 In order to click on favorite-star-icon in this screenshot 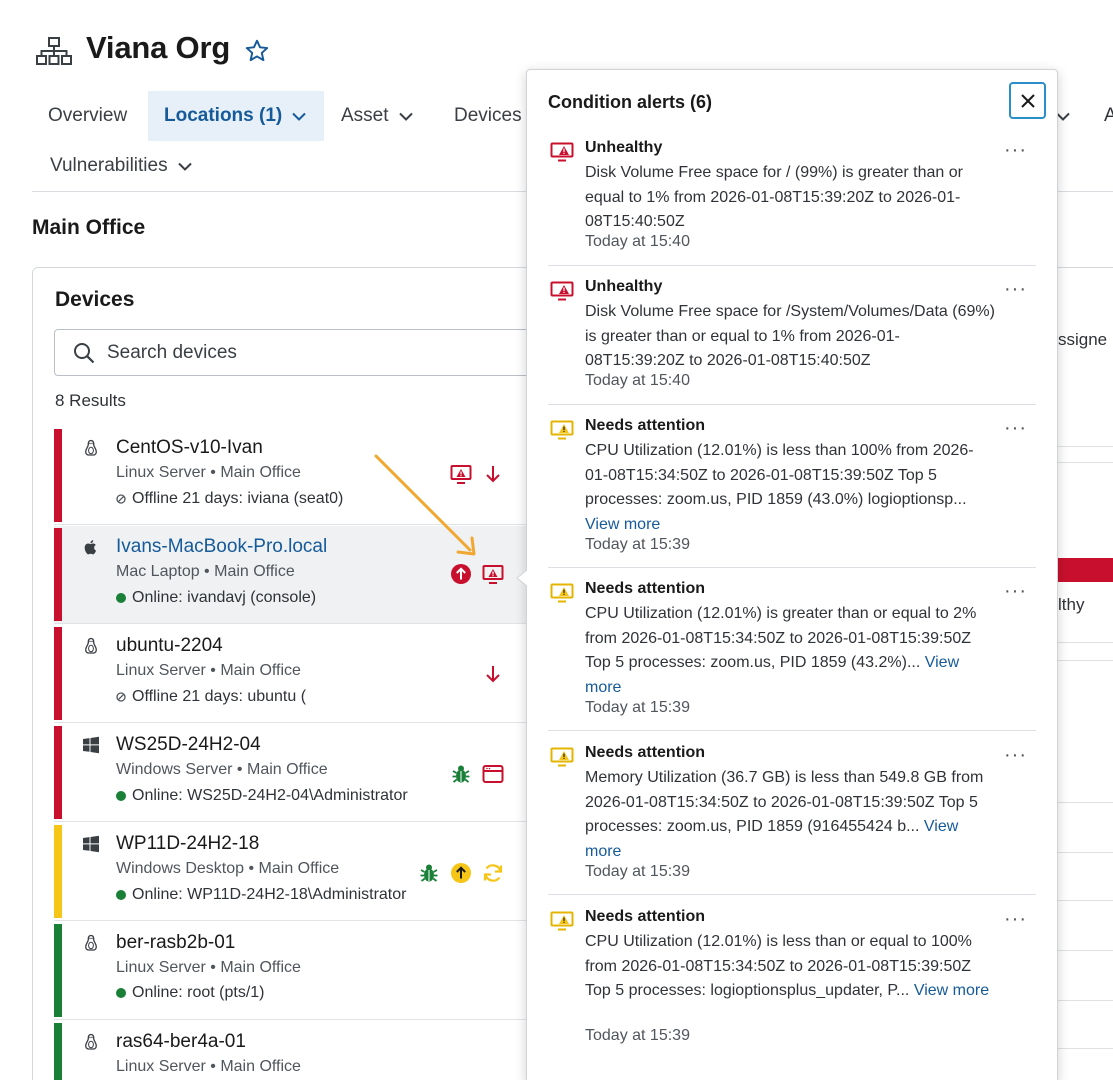, I will do `click(257, 51)`.